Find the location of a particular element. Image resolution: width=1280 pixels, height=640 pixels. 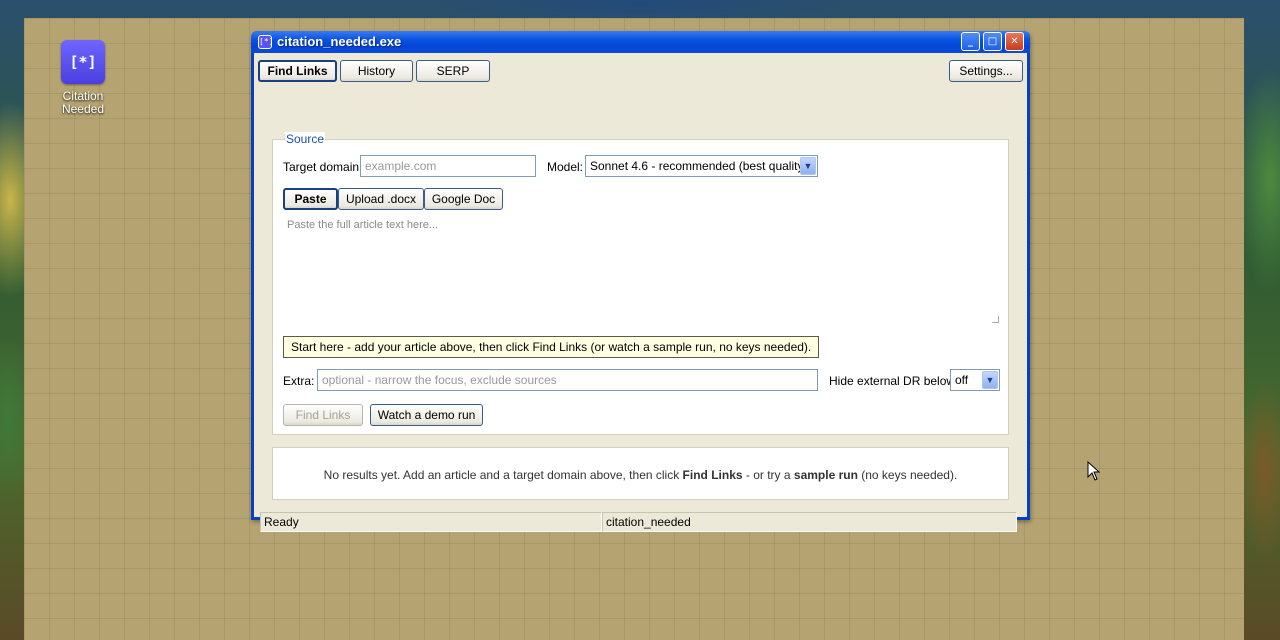

desktop-icon-label-line2: Needed is located at coordinates (83, 109).